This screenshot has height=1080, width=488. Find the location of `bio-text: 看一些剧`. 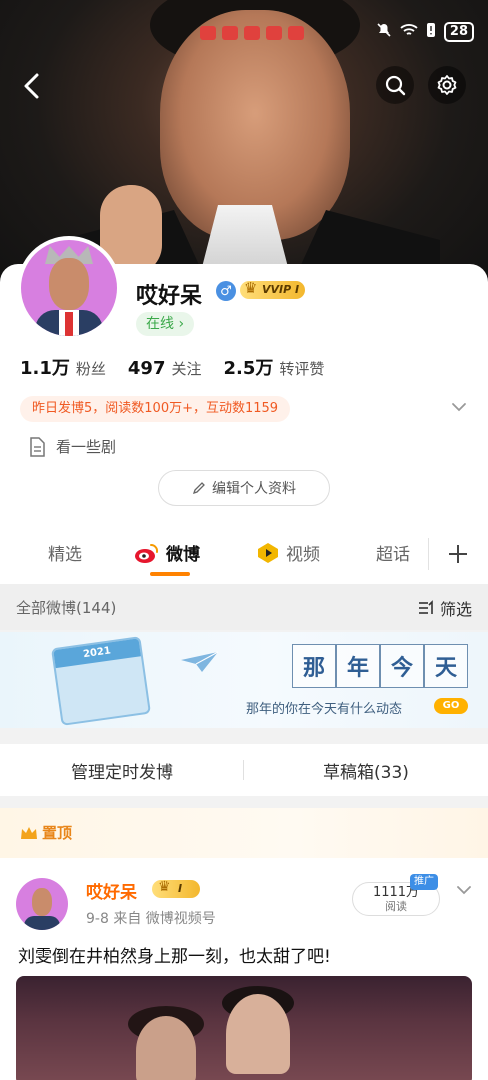

bio-text: 看一些剧 is located at coordinates (86, 447).